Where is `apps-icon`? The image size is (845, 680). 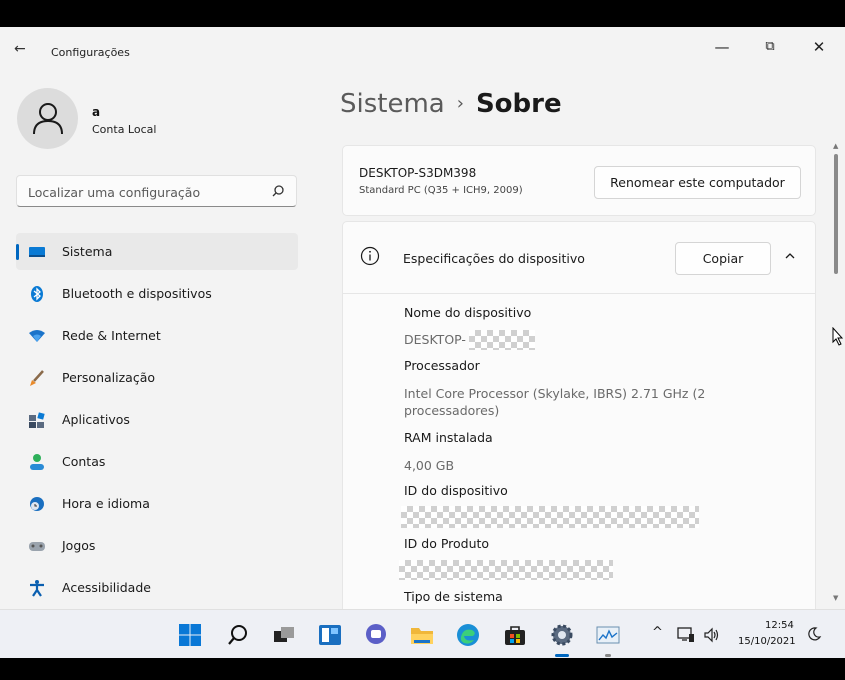 apps-icon is located at coordinates (37, 420).